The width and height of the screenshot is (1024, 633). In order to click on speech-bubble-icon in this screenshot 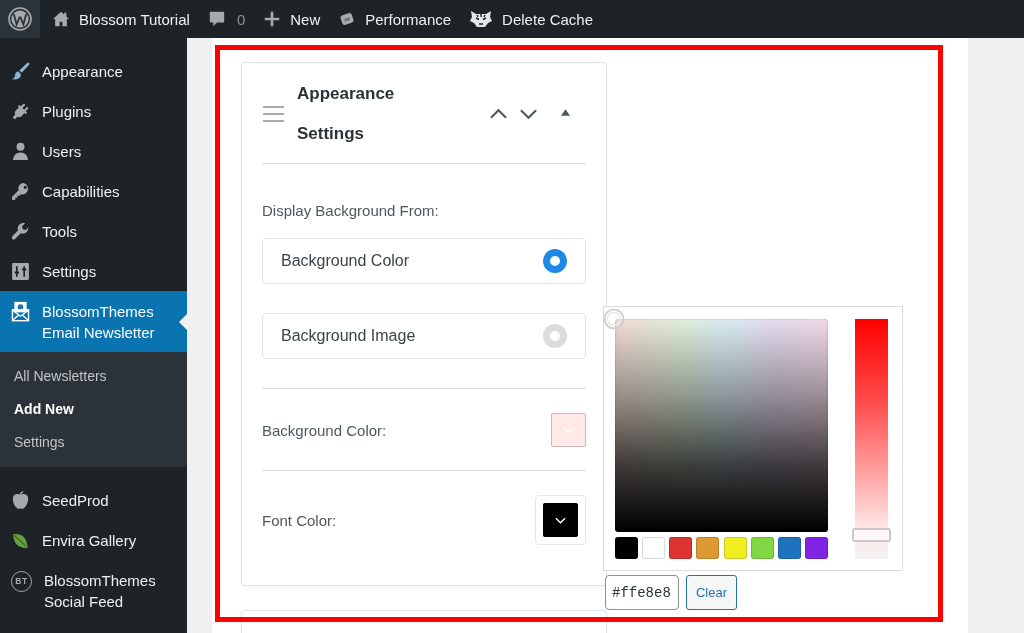, I will do `click(216, 19)`.